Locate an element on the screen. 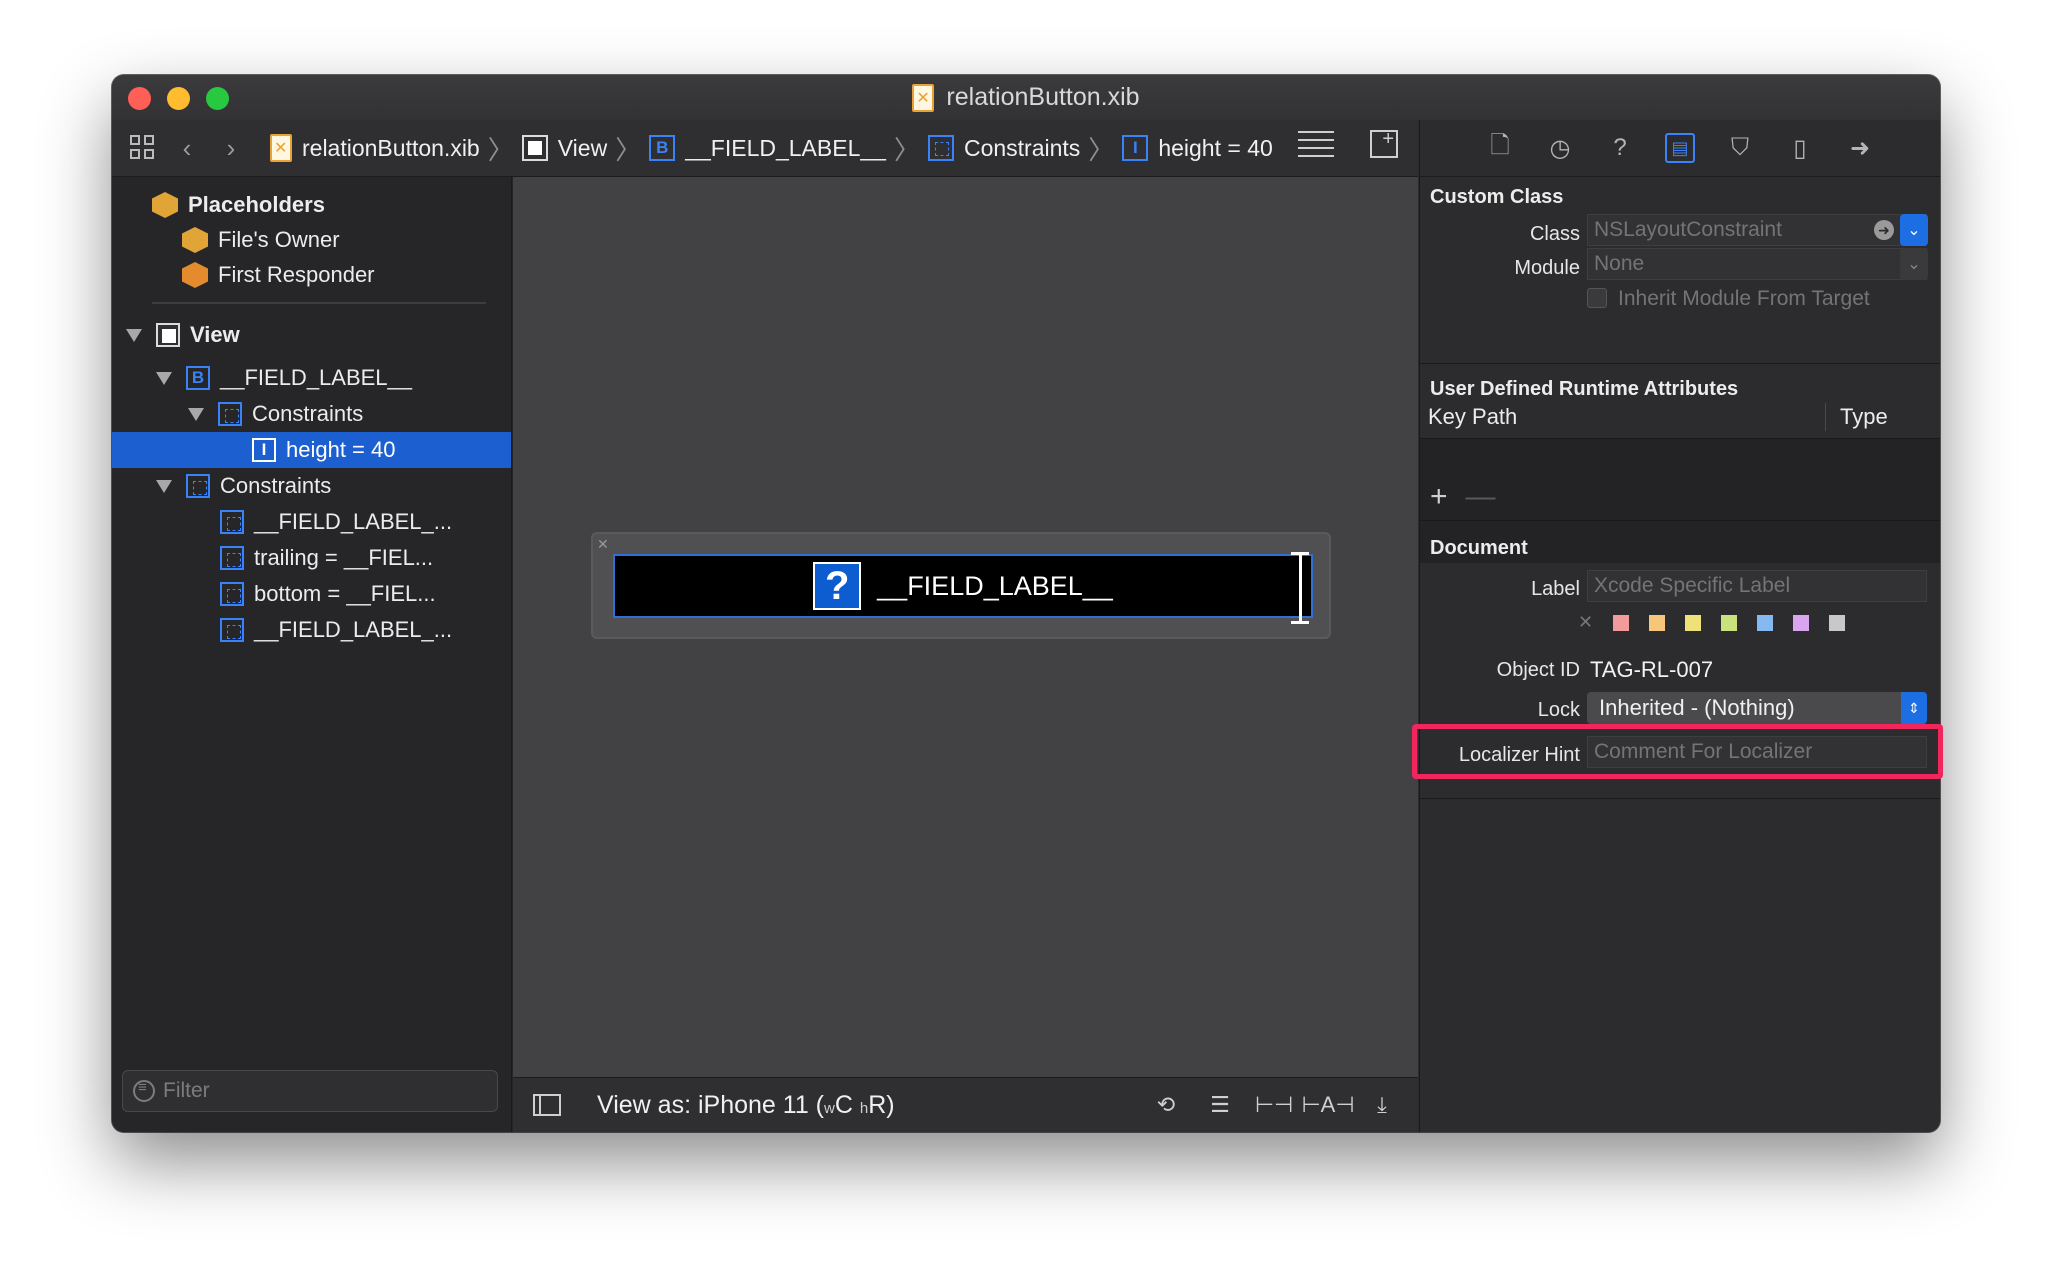  connections-inspector-icon: ➜ is located at coordinates (1860, 148).